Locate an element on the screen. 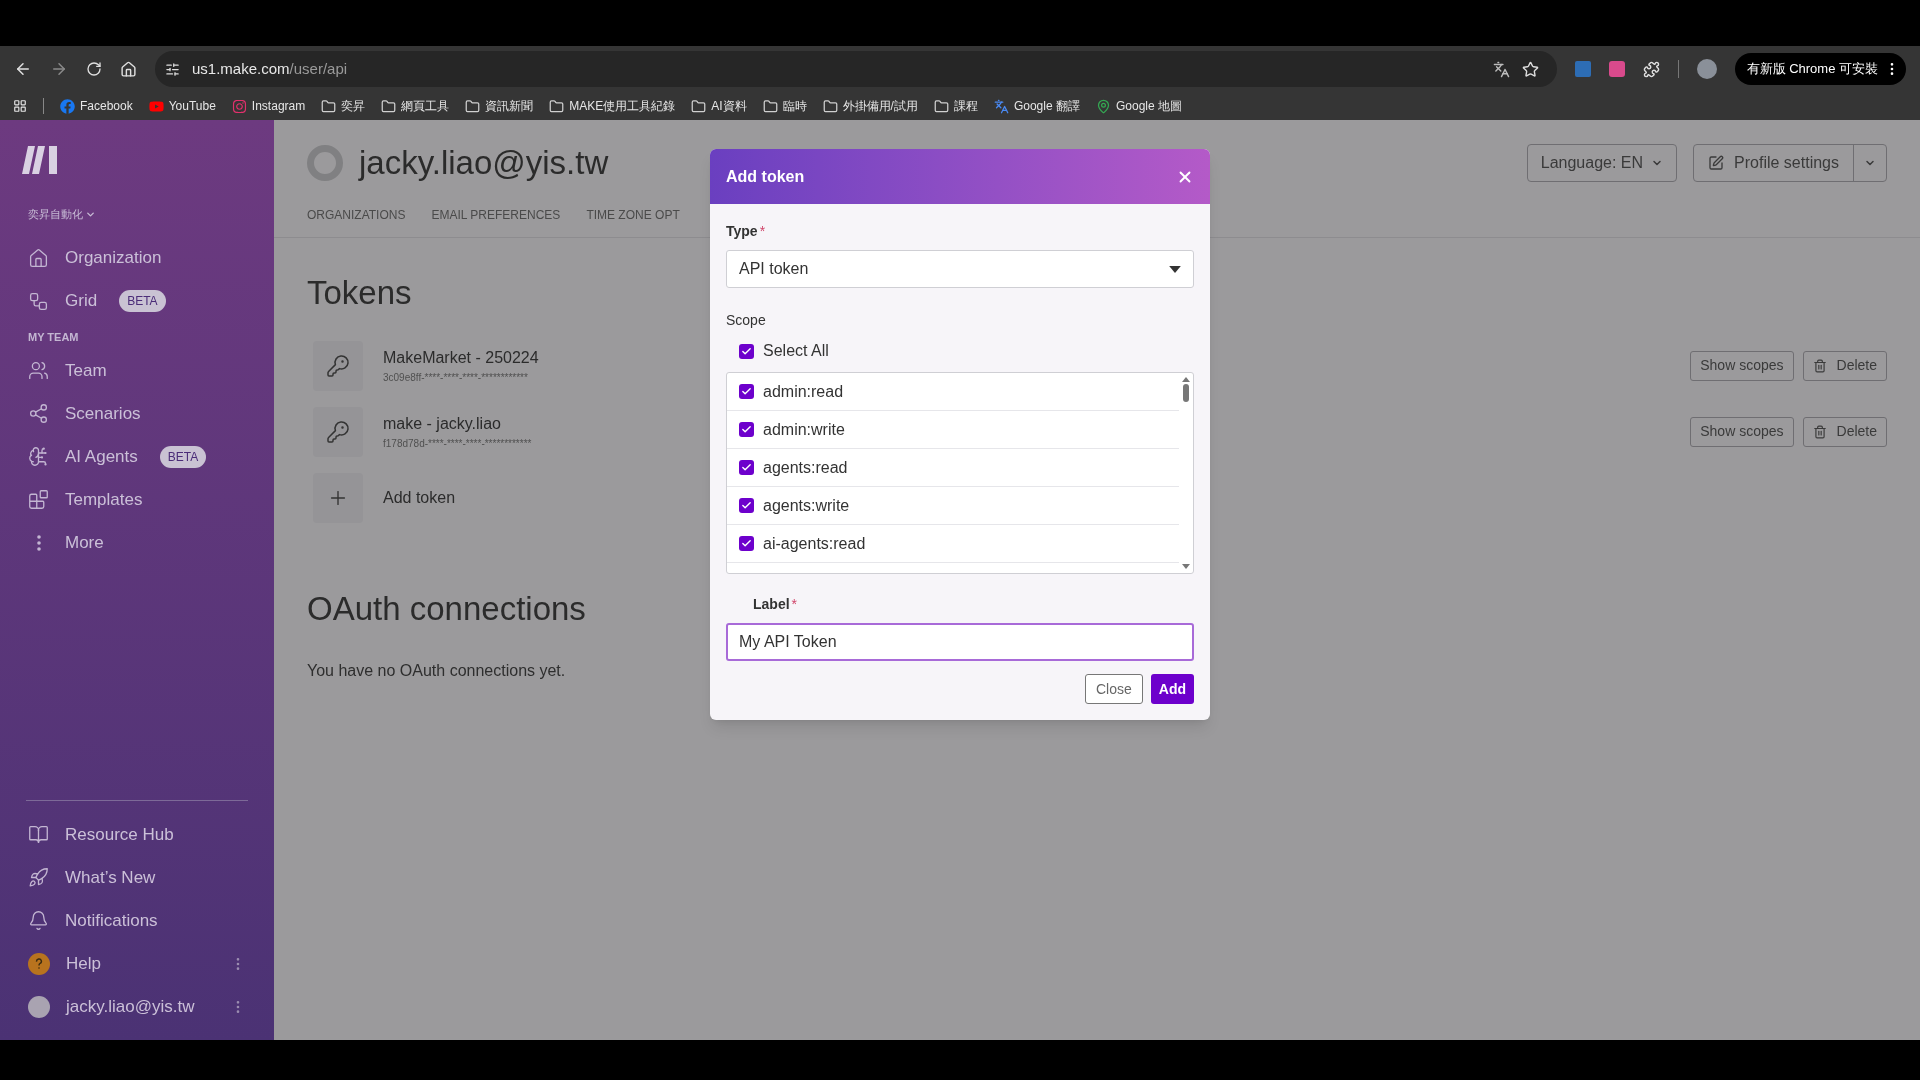 This screenshot has width=1920, height=1080. sidebar-item: jacky.liao@yis.tw is located at coordinates (137, 1006).